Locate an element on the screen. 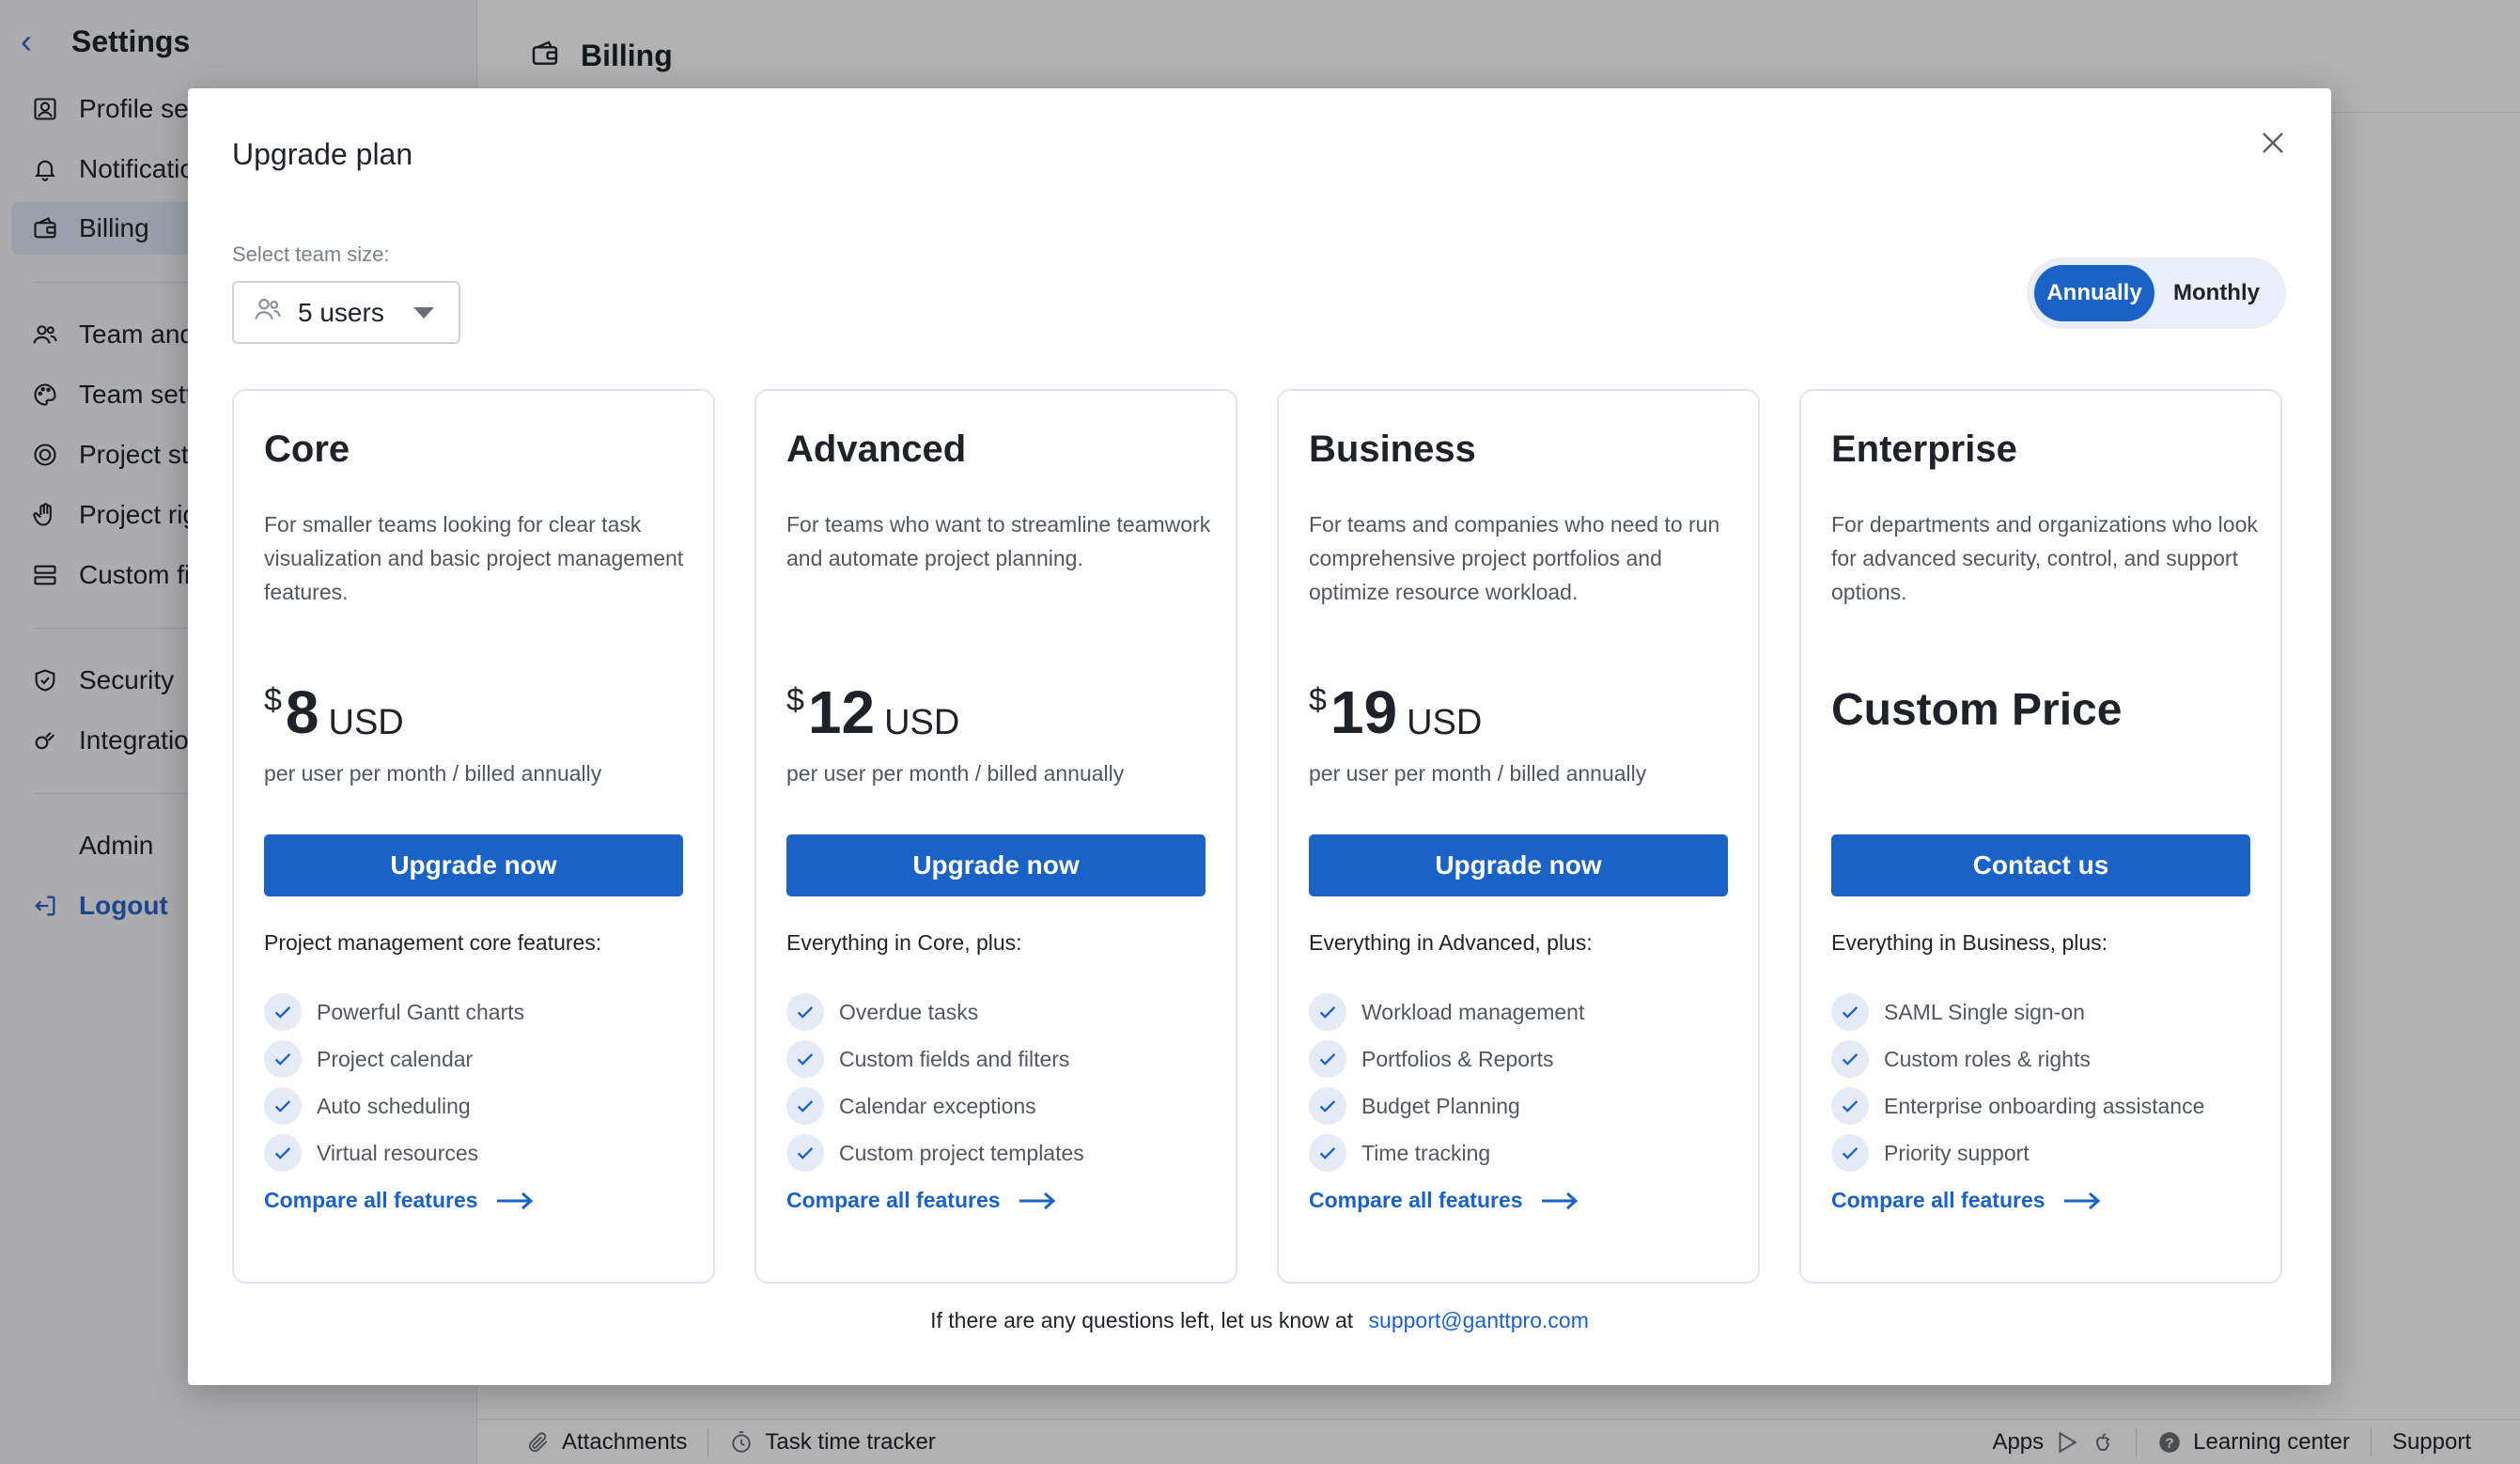 This screenshot has height=1464, width=2520. custom-price: Custom Price is located at coordinates (1977, 710).